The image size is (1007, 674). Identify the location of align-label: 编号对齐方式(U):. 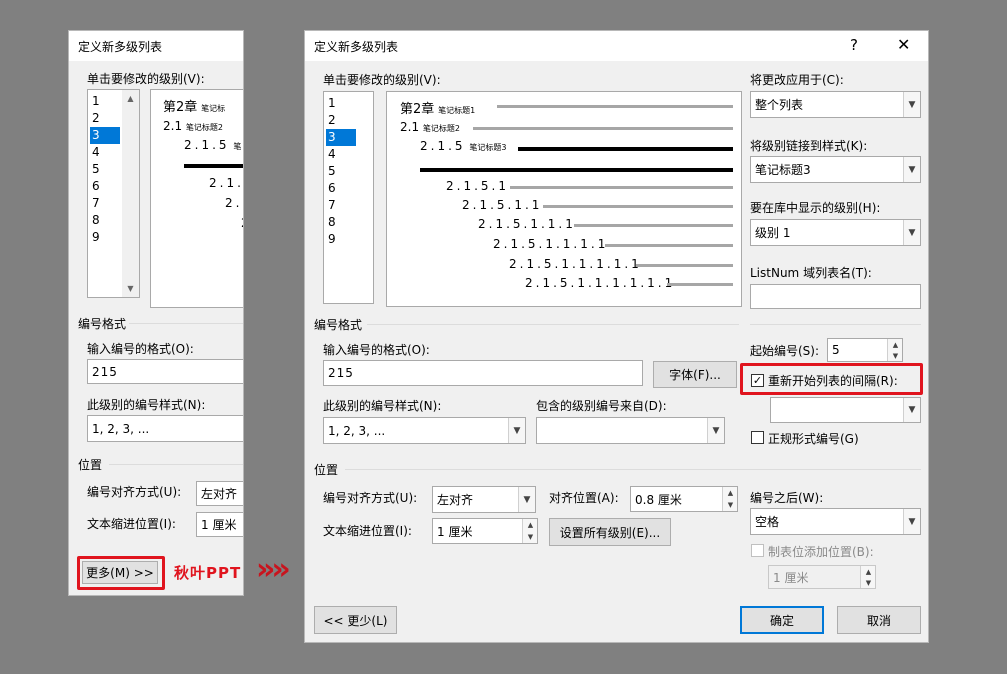
(134, 492).